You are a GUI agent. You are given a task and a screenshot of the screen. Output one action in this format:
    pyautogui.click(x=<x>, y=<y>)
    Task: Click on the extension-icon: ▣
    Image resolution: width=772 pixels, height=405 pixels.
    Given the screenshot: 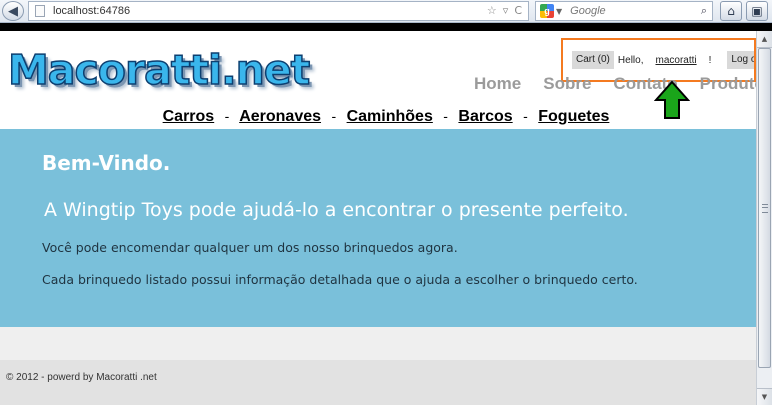 What is the action you would take?
    pyautogui.click(x=757, y=11)
    